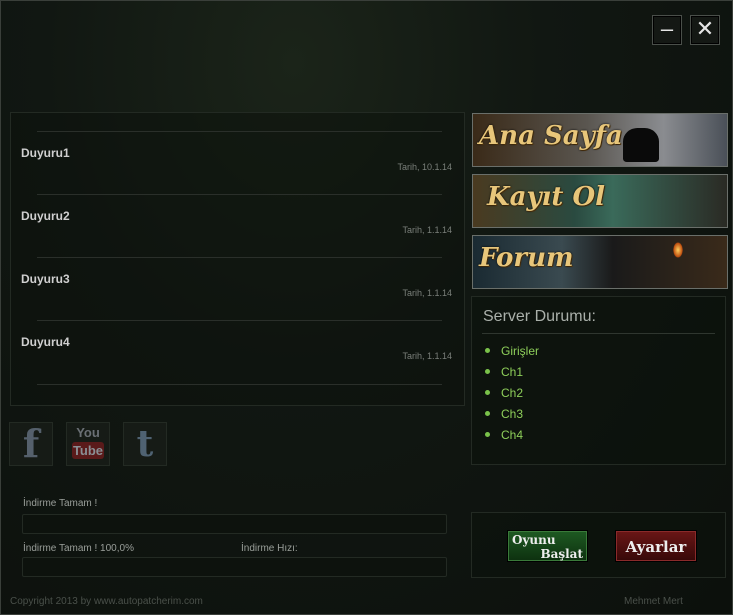 Image resolution: width=733 pixels, height=615 pixels. Describe the element at coordinates (237, 225) in the screenshot. I see `news-item: Duyuru2 Tarih, 1.1.14` at that location.